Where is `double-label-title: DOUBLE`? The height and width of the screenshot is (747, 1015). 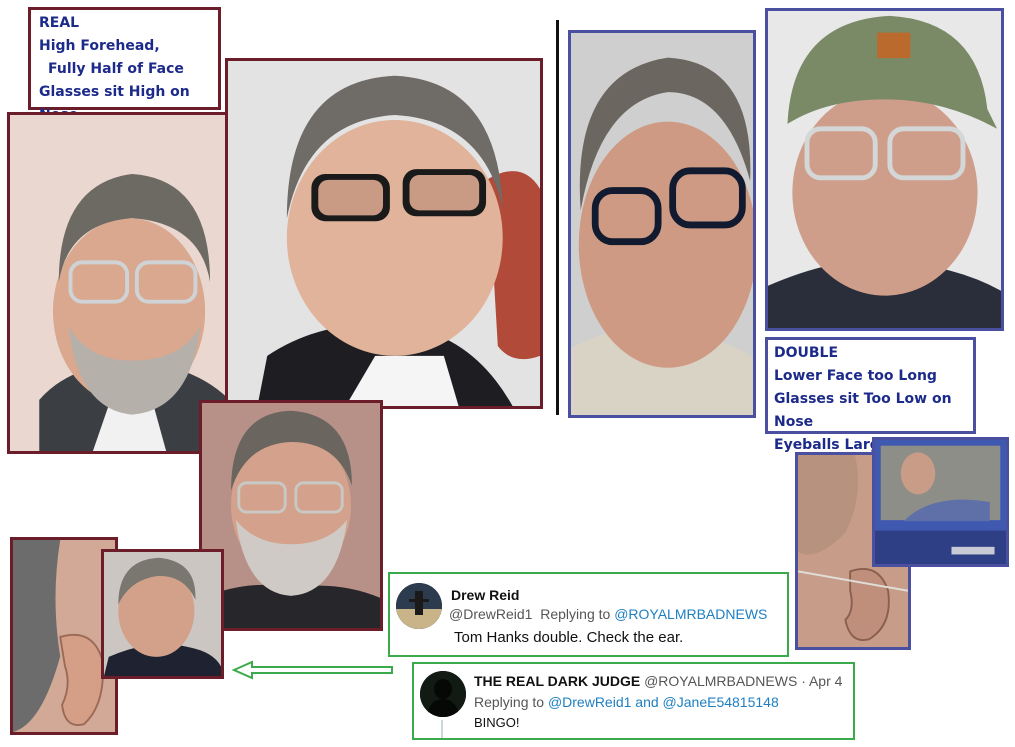 double-label-title: DOUBLE is located at coordinates (806, 353).